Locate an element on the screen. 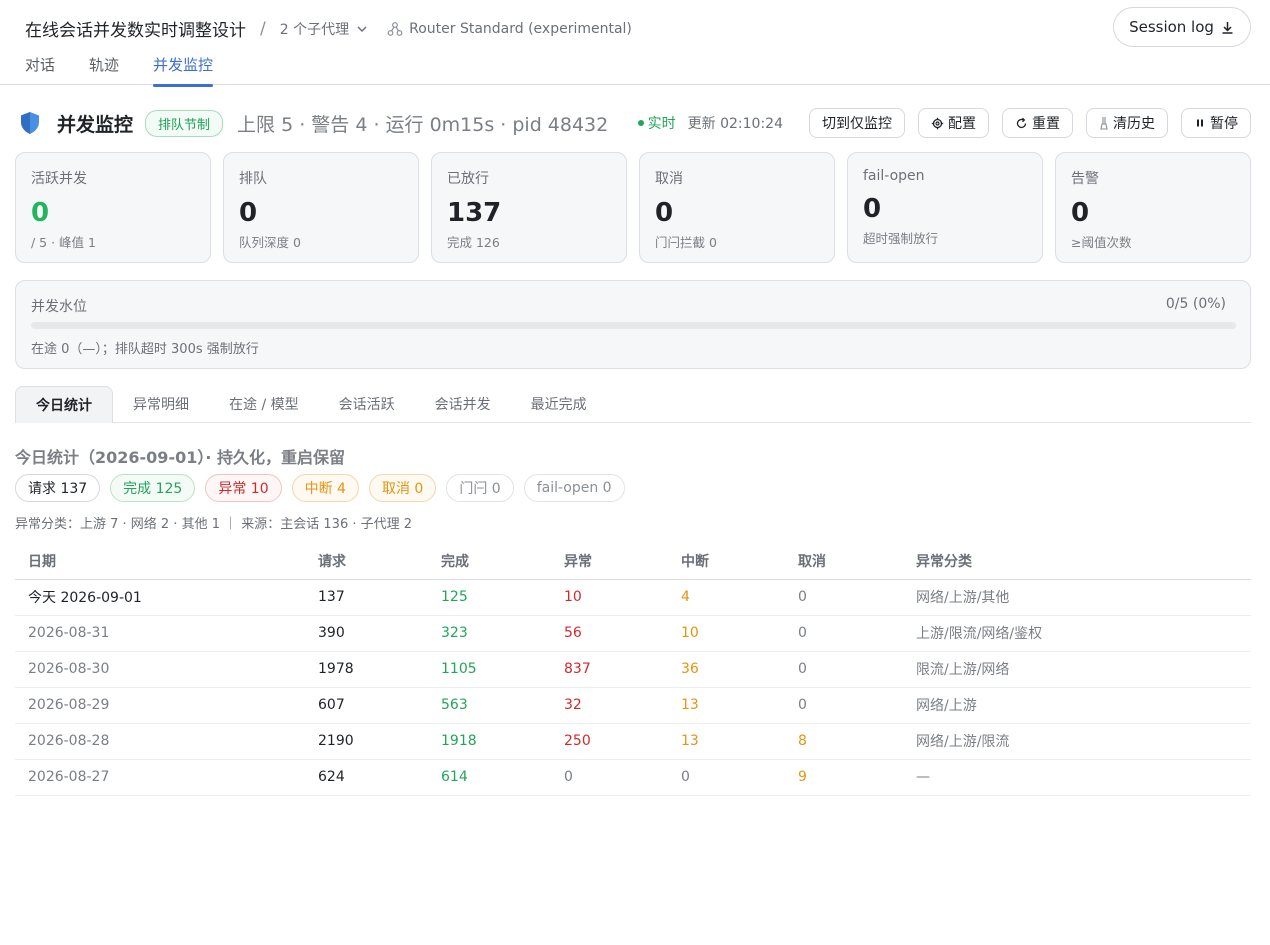 The height and width of the screenshot is (945, 1270). chip-latch: 门闩 0 is located at coordinates (480, 488).